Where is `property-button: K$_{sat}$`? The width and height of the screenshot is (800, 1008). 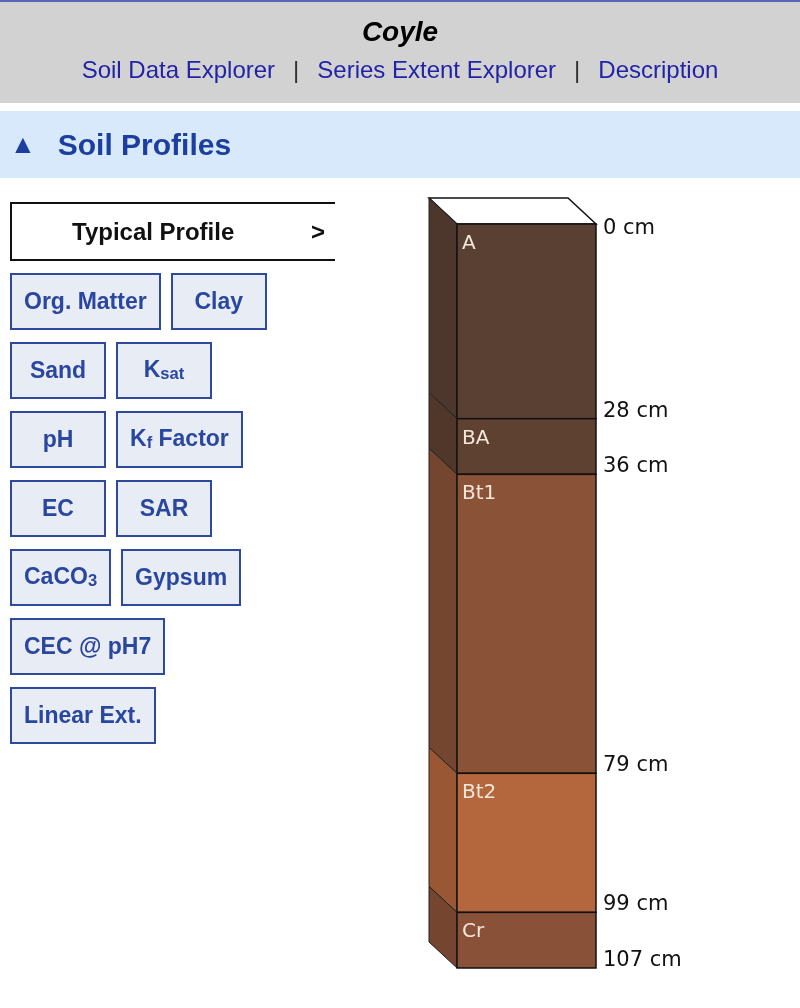 property-button: K$_{sat}$ is located at coordinates (164, 370).